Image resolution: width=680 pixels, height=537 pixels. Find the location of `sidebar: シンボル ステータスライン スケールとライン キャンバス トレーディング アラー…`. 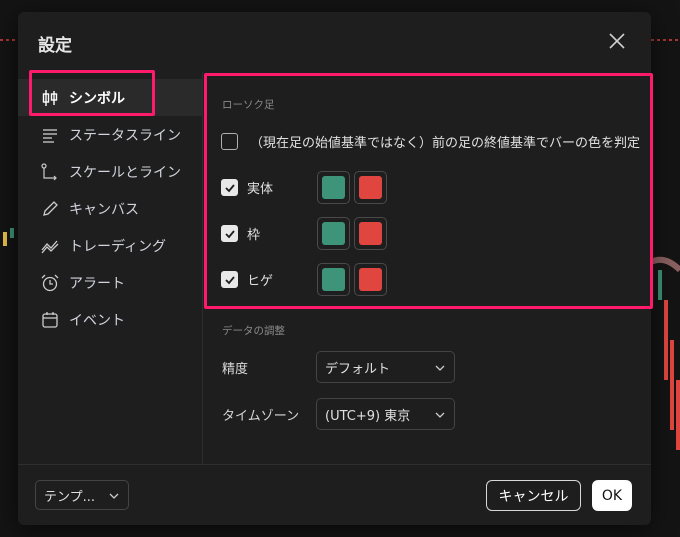

sidebar: シンボル ステータスライン スケールとライン キャンバス トレーディング アラー… is located at coordinates (110, 208).